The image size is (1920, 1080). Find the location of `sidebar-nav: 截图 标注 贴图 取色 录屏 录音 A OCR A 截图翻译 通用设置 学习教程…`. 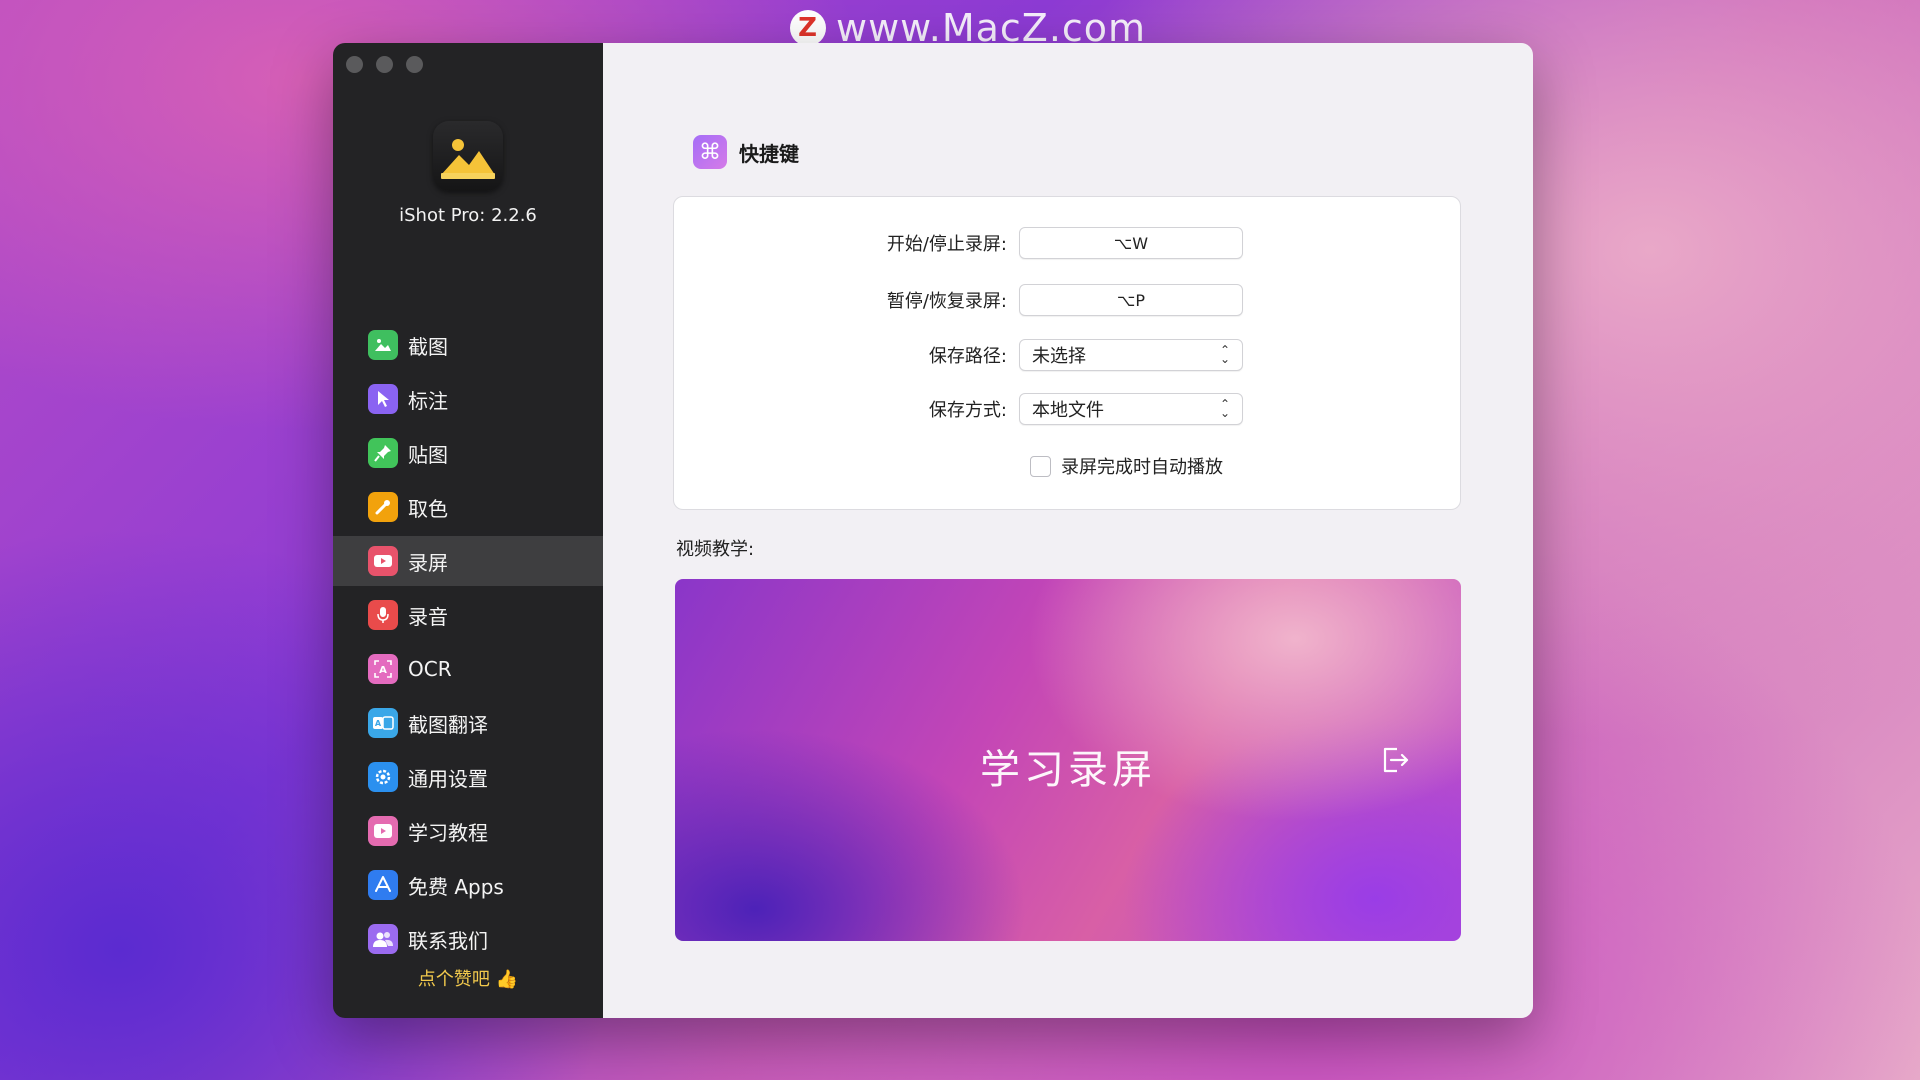

sidebar-nav: 截图 标注 贴图 取色 录屏 录音 A OCR A 截图翻译 通用设置 学习教程… is located at coordinates (468, 644).